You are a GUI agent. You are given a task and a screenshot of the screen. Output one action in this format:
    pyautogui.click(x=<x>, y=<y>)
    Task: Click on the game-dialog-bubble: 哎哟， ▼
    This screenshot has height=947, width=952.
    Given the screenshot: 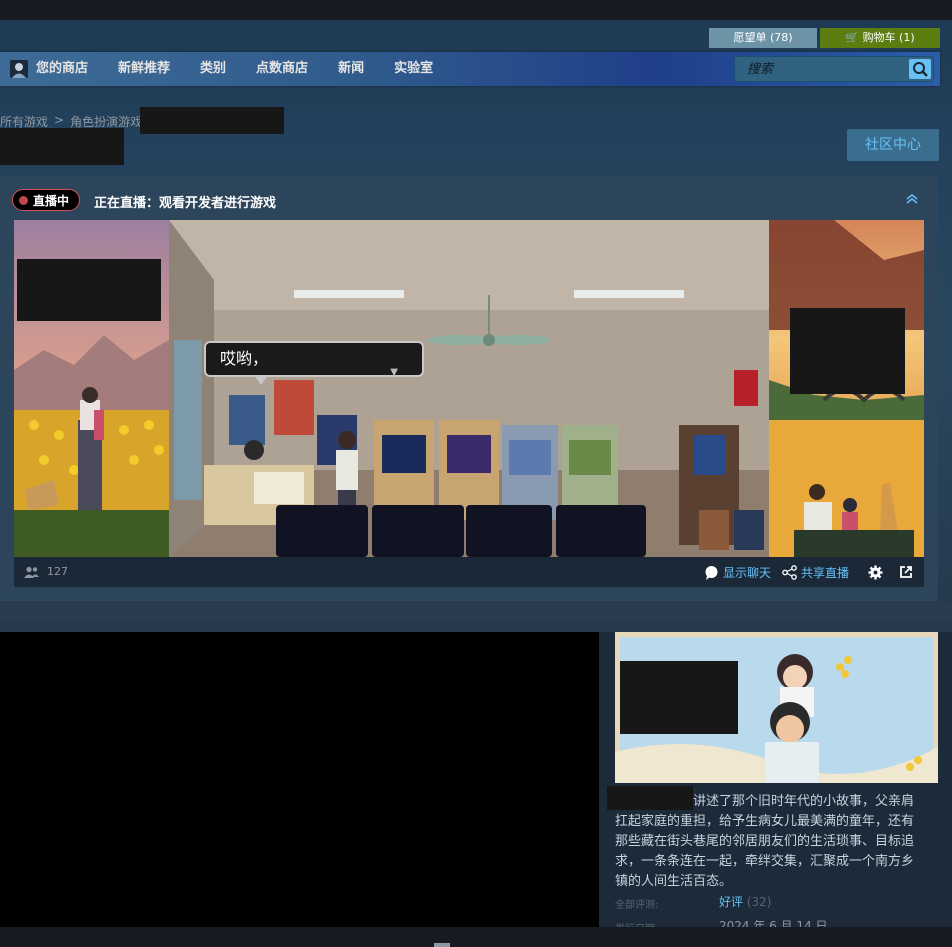 What is the action you would take?
    pyautogui.click(x=314, y=359)
    